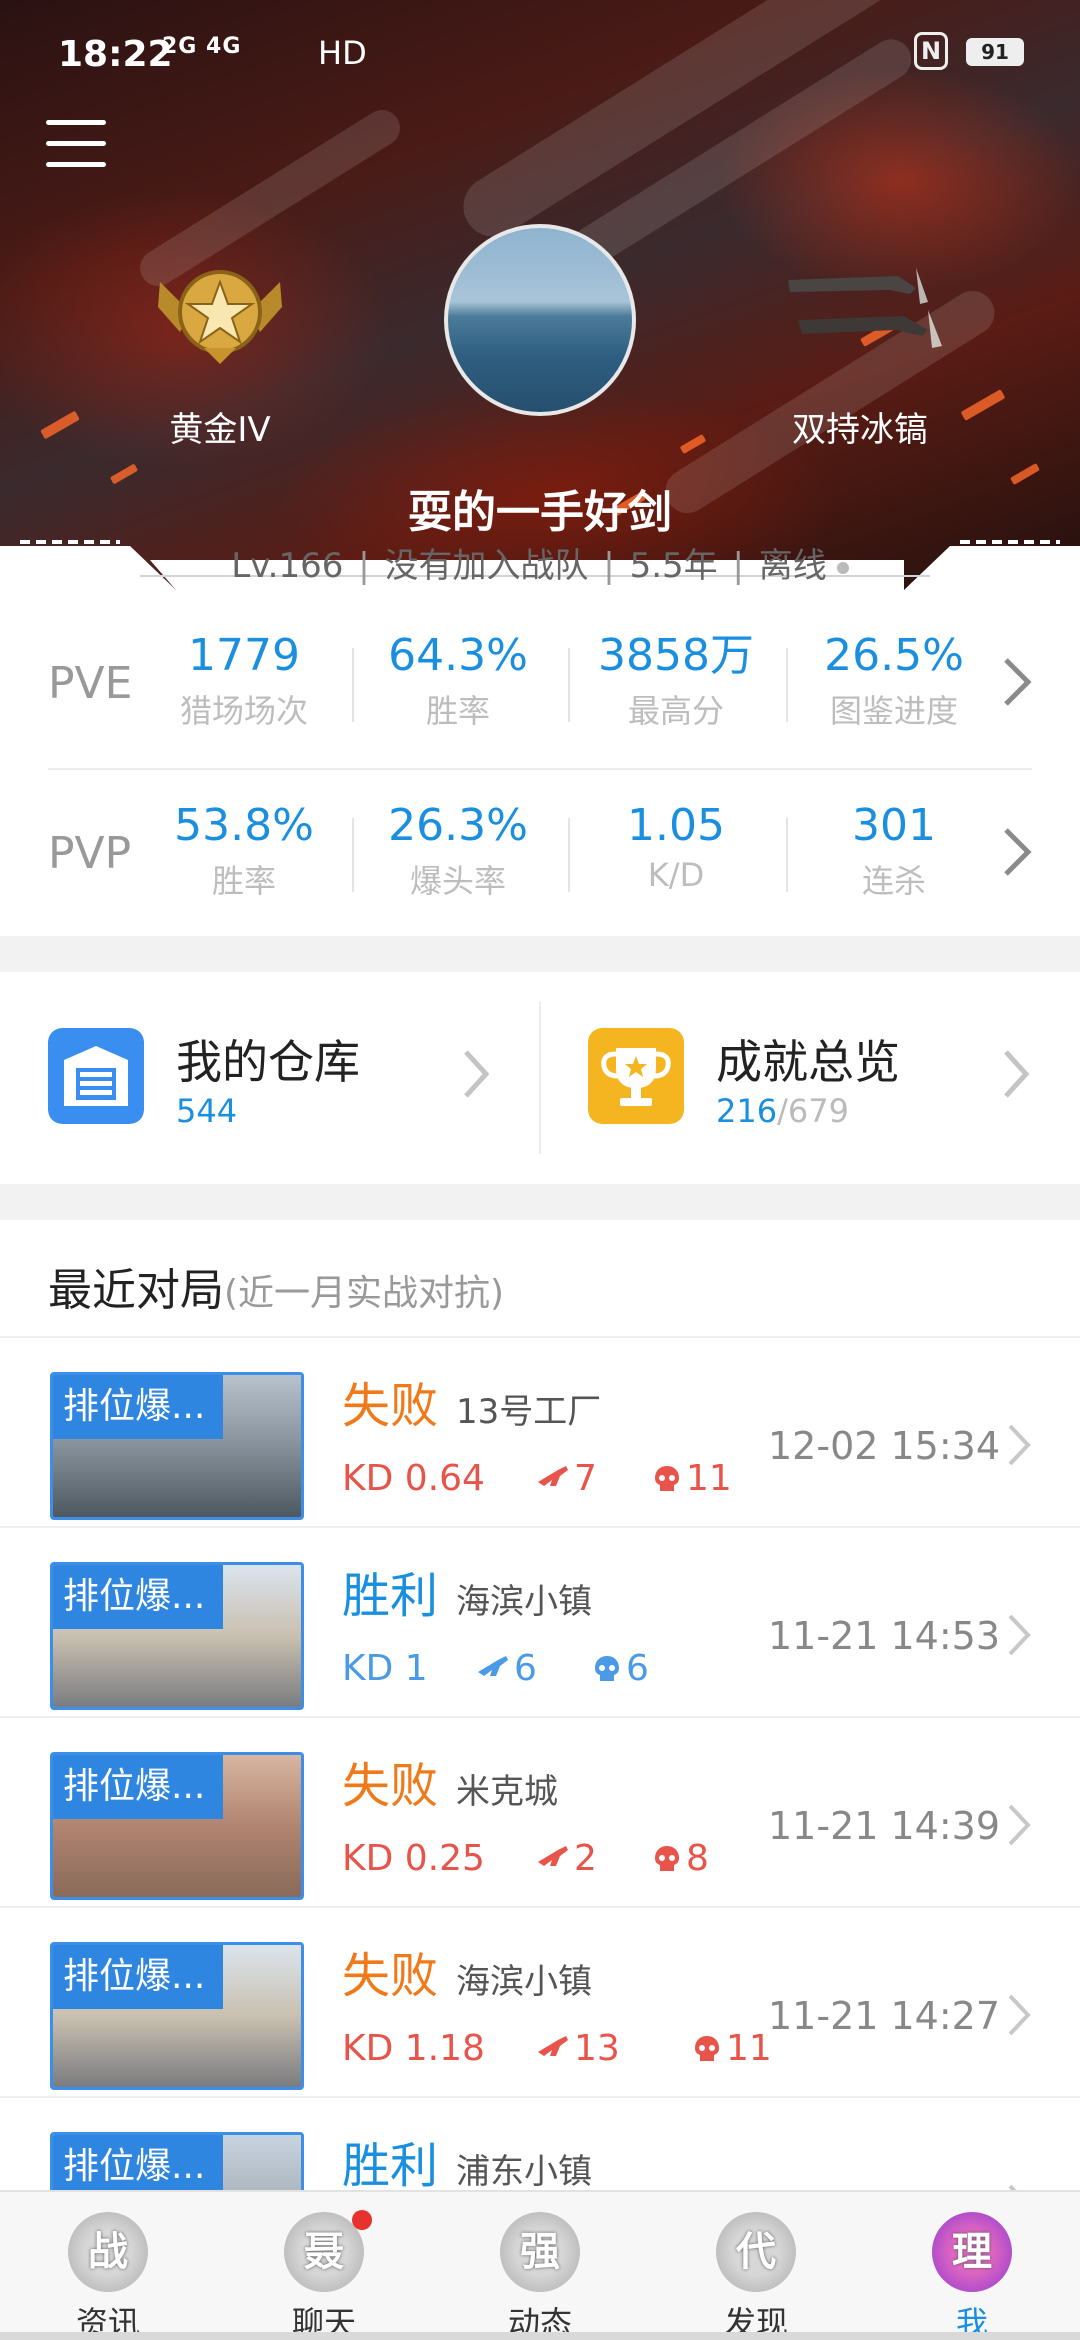 The image size is (1080, 2340). What do you see at coordinates (813, 1111) in the screenshot?
I see `achievements-total: /679` at bounding box center [813, 1111].